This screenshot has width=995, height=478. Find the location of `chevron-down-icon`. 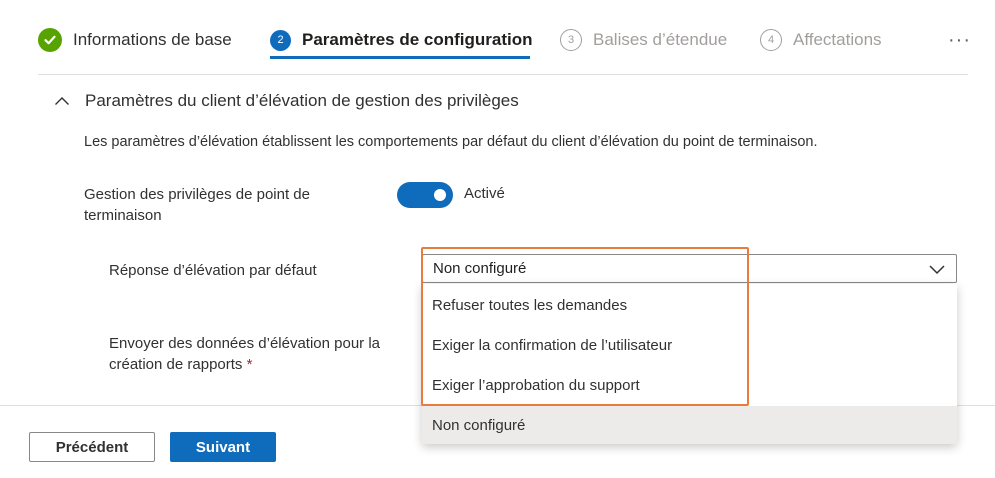

chevron-down-icon is located at coordinates (937, 269).